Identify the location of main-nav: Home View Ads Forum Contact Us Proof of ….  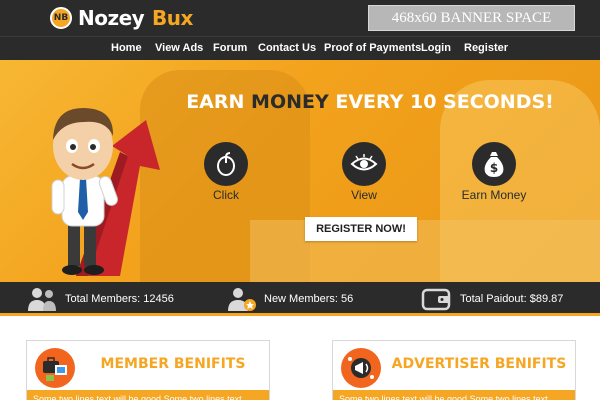
(300, 48).